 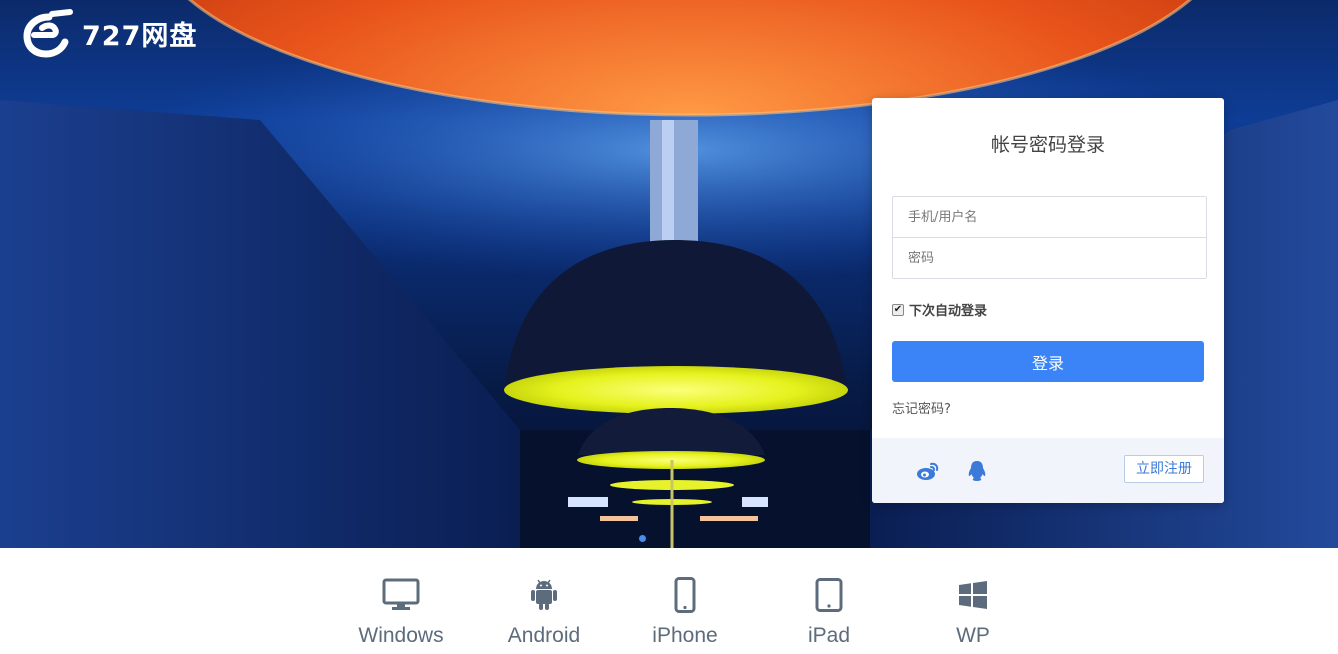 I want to click on platform-android: Android, so click(x=544, y=612).